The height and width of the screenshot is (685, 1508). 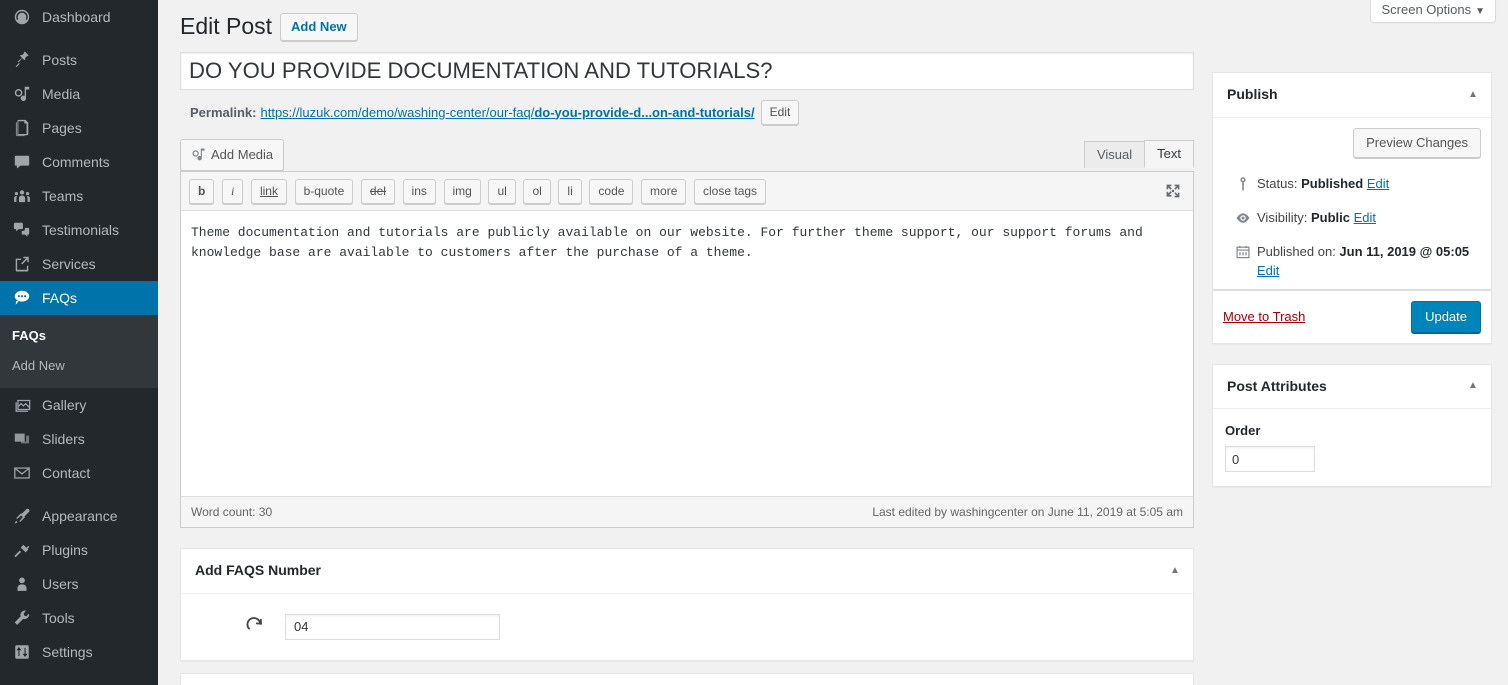 I want to click on sidebar-item-sliders: Sliders, so click(x=79, y=439).